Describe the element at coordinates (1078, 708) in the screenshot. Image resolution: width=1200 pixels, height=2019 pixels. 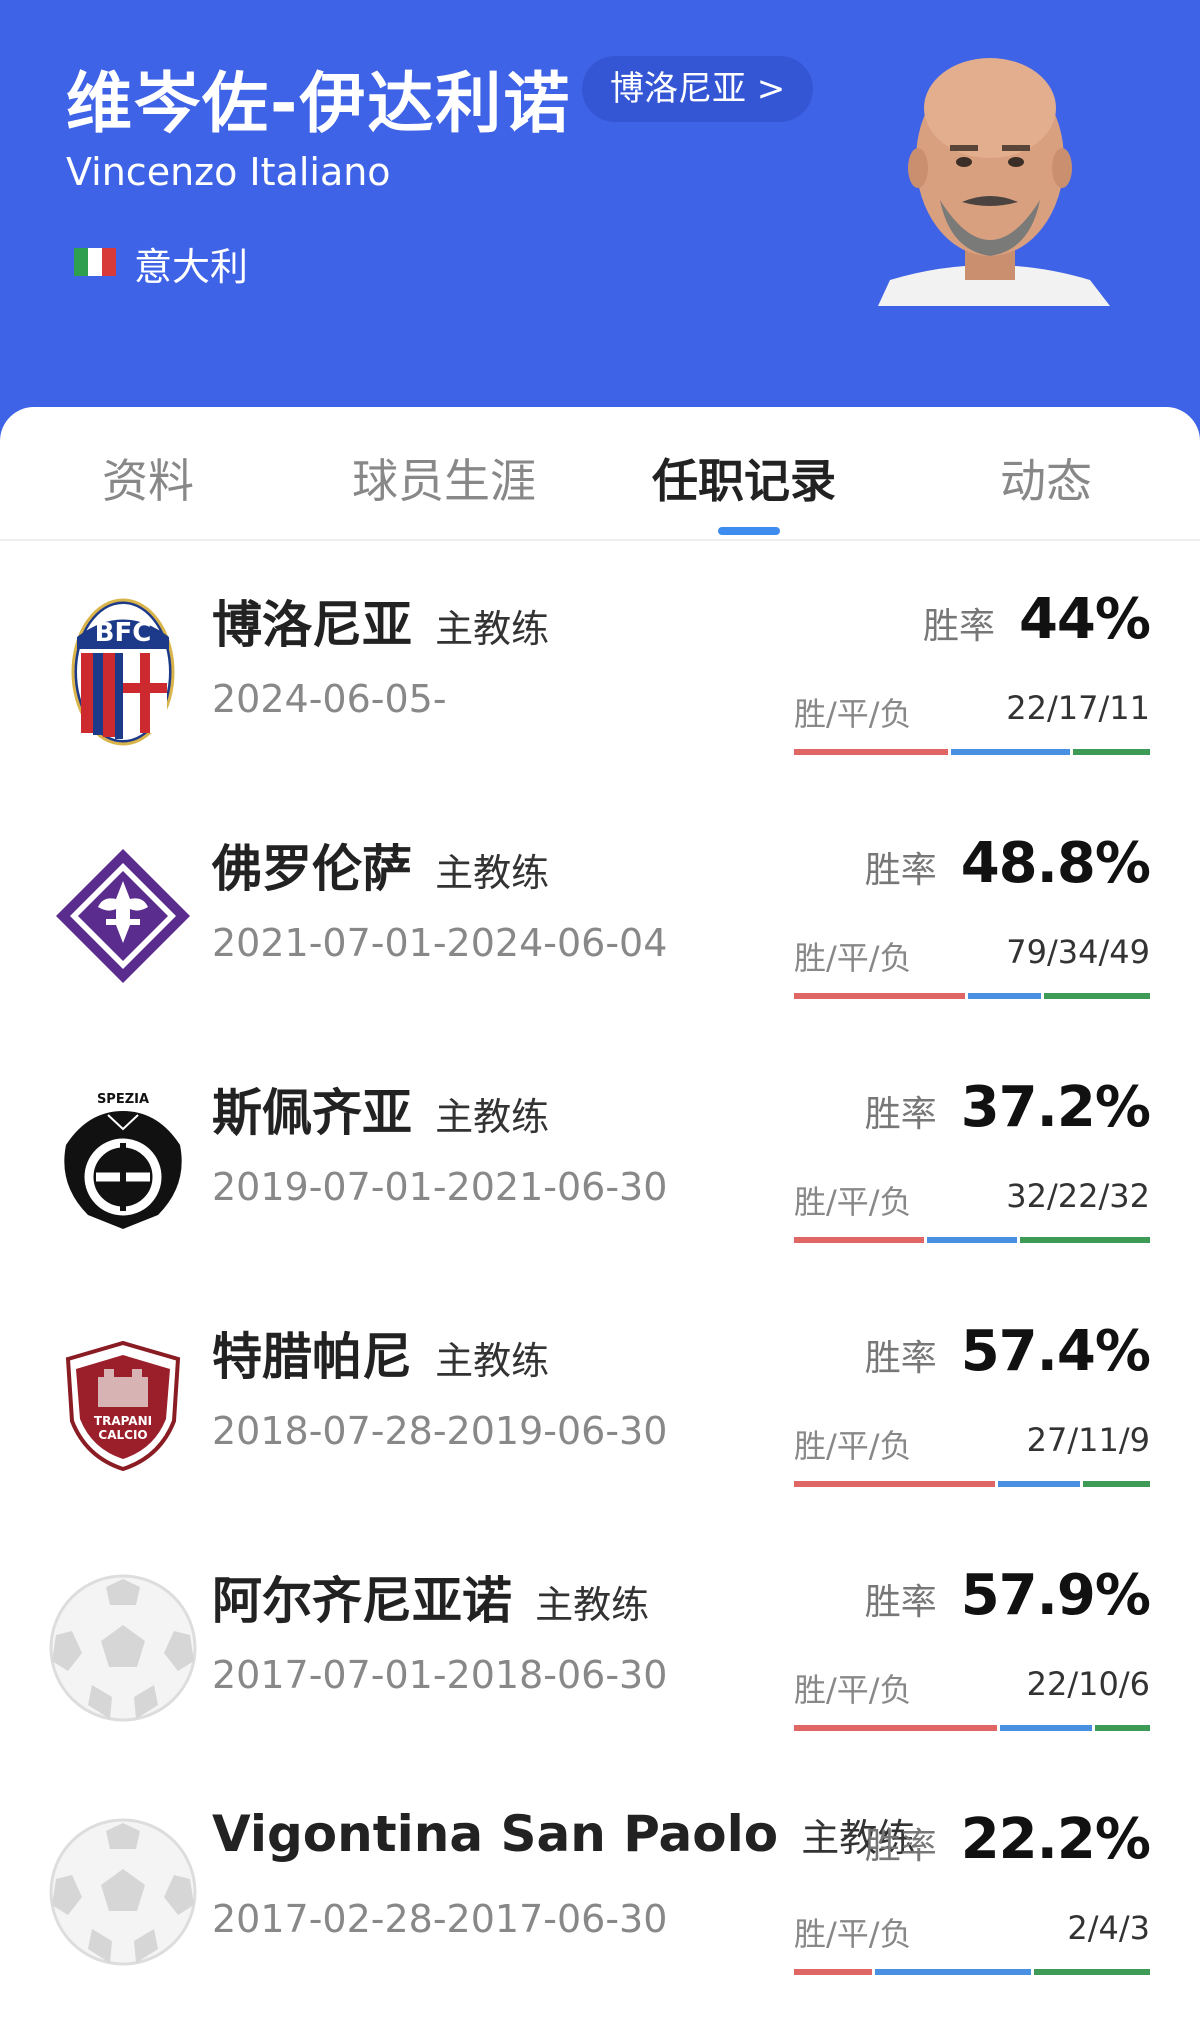
I see `wdl-value: 22/17/11` at that location.